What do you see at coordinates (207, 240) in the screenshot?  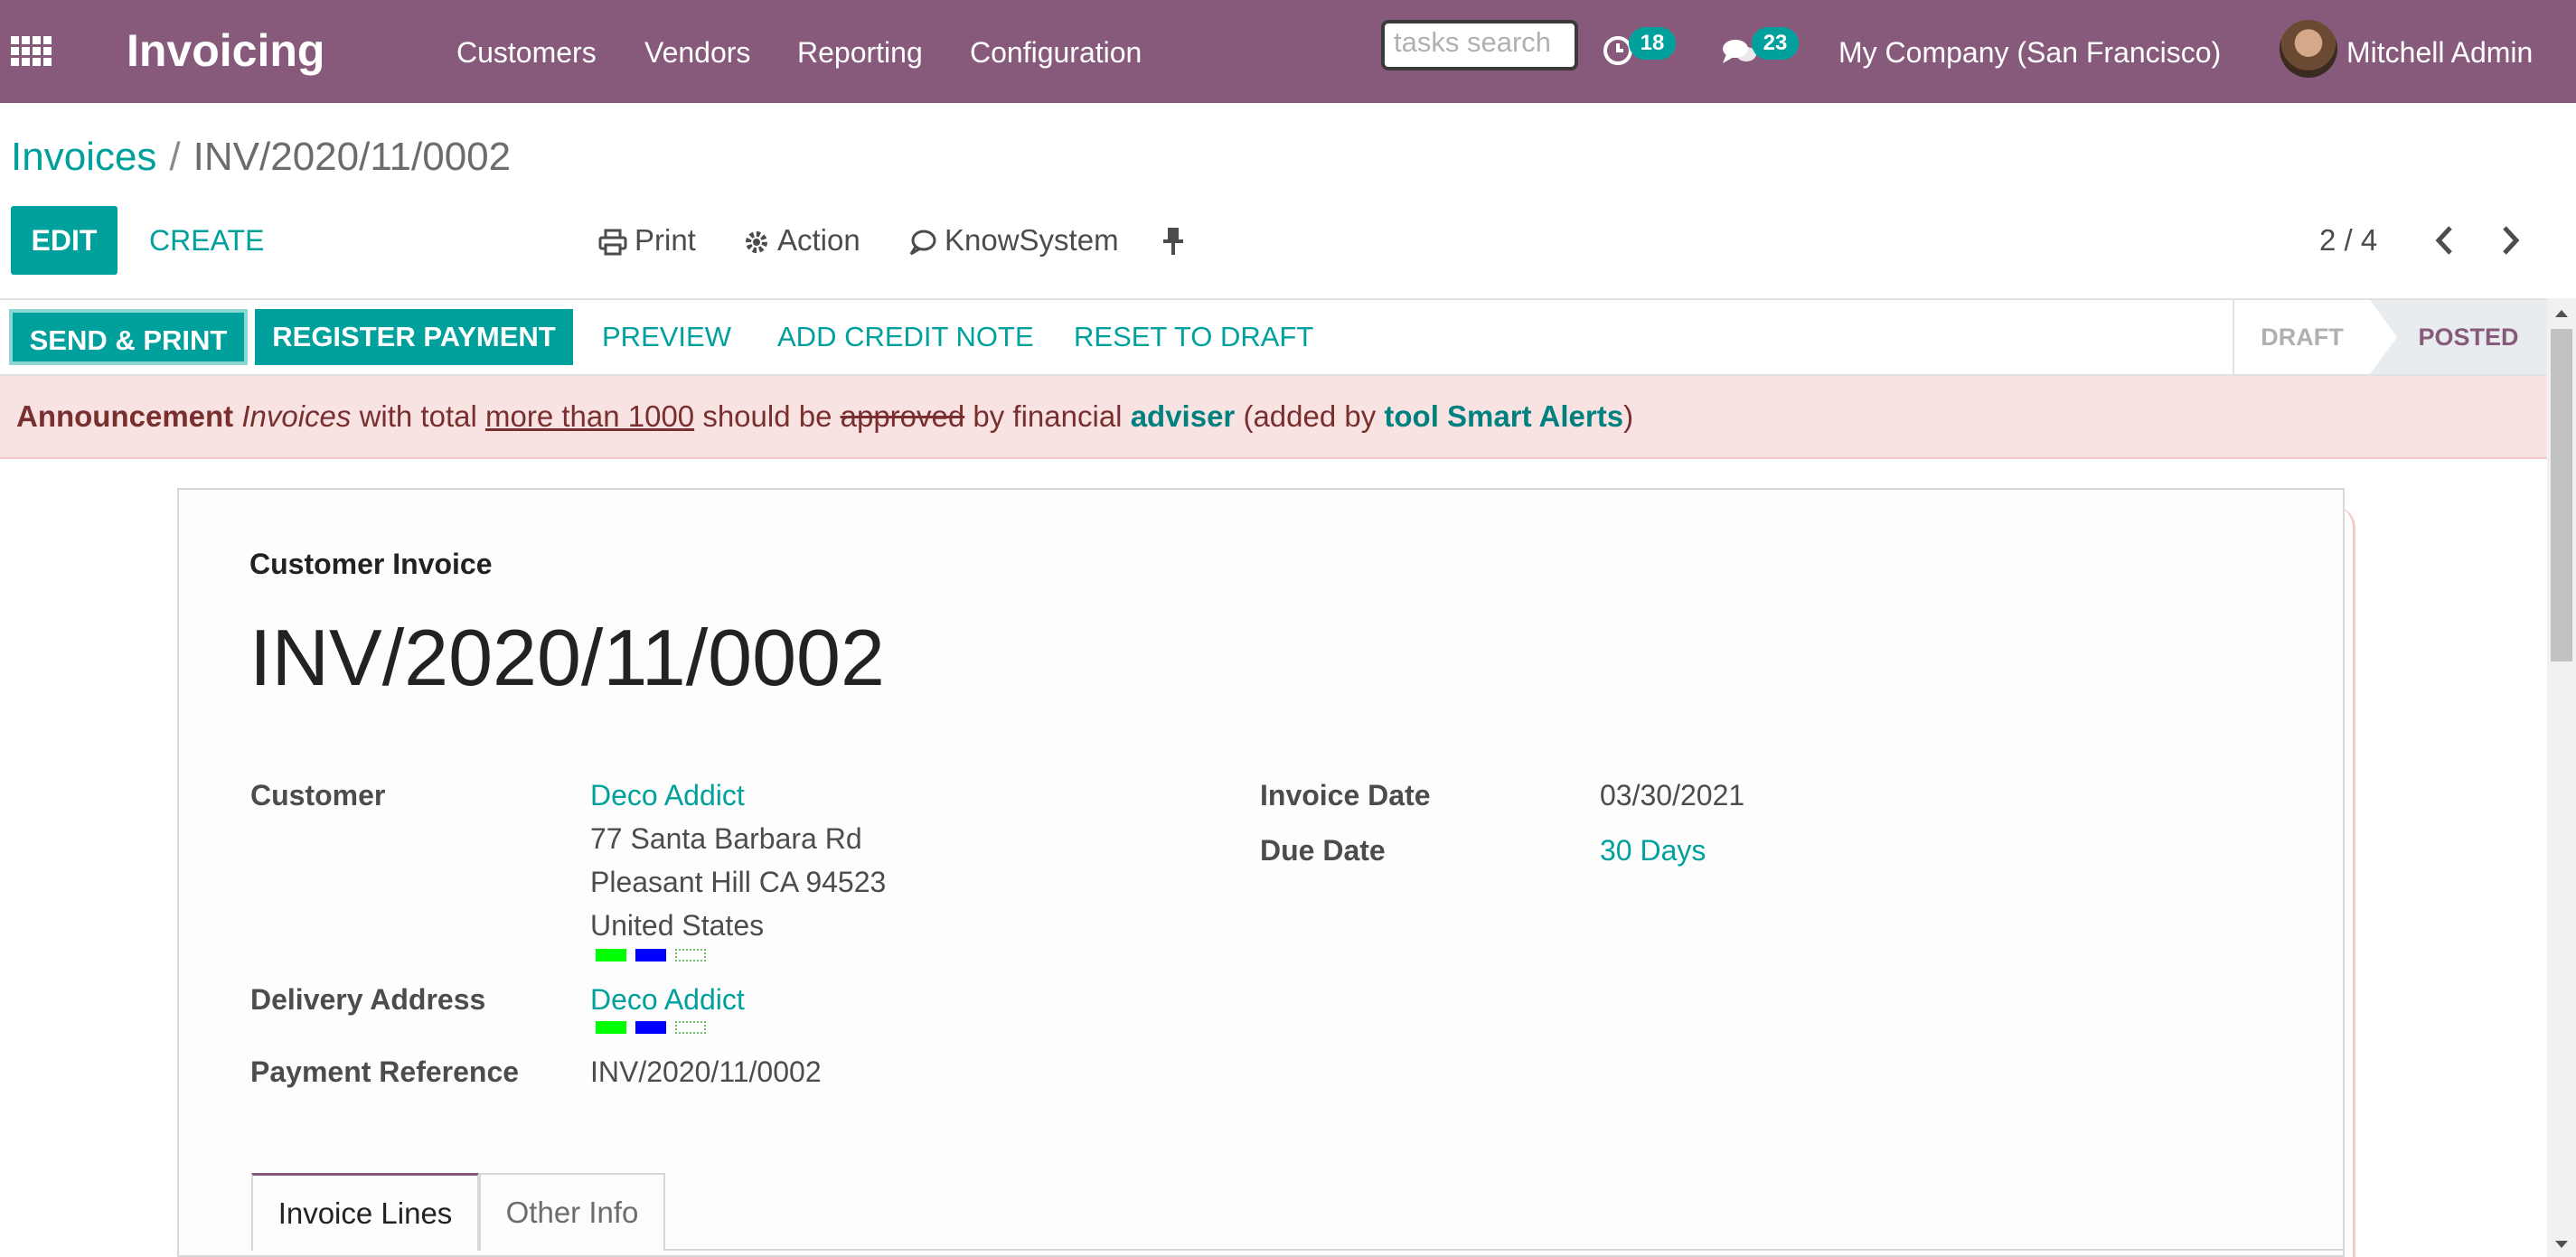 I see `create-button: CREATE` at bounding box center [207, 240].